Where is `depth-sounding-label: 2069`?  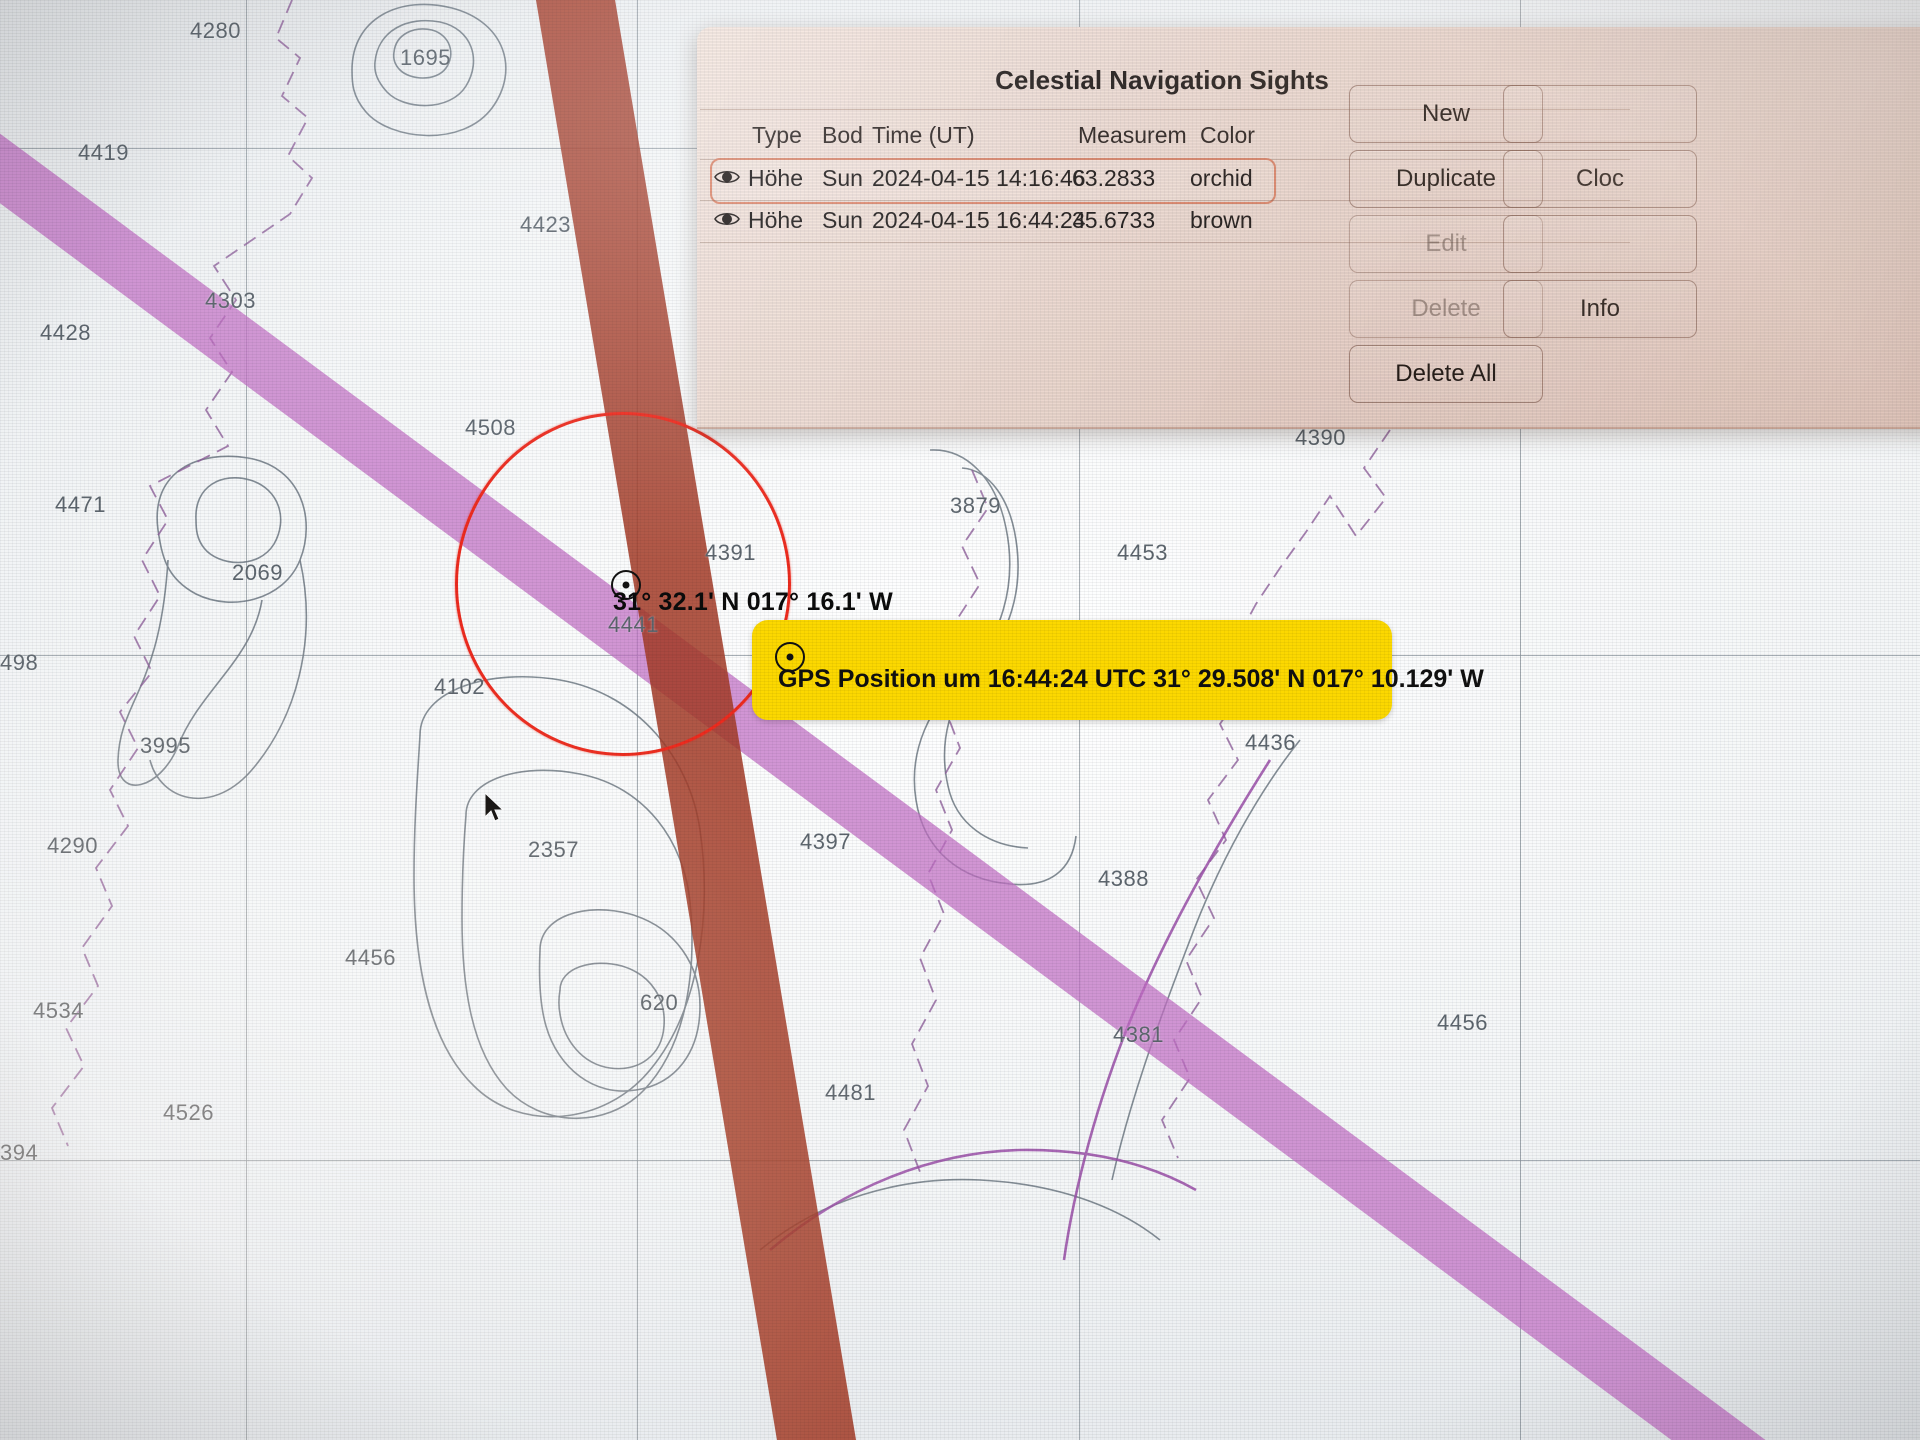 depth-sounding-label: 2069 is located at coordinates (257, 572).